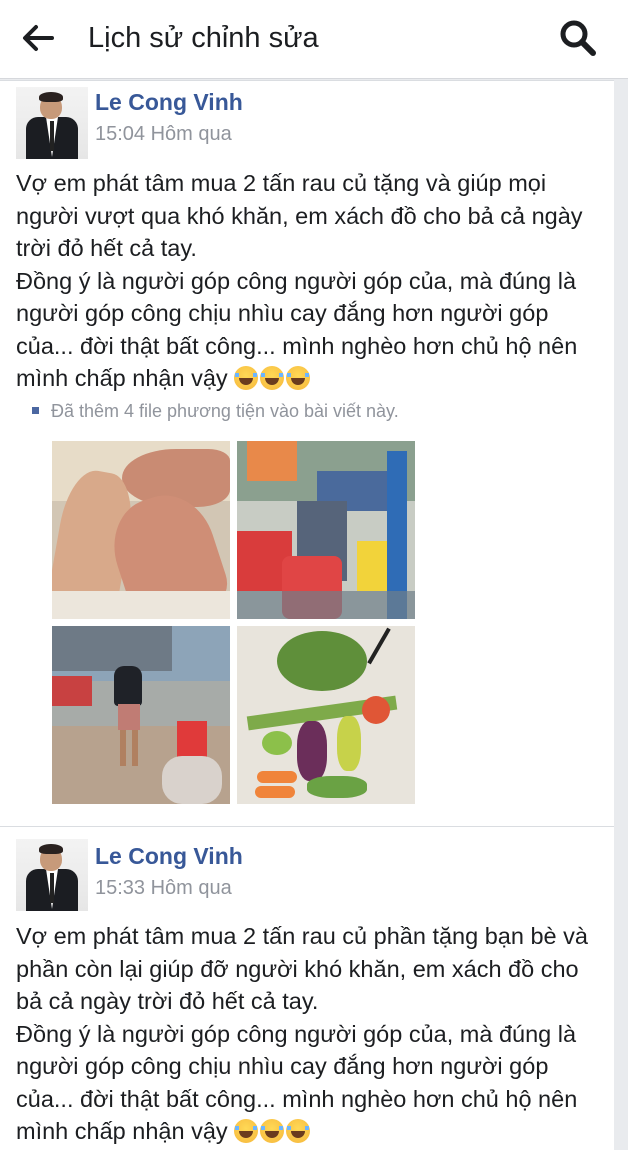  I want to click on top-bar: Lịch sử chỉnh sửa, so click(314, 39).